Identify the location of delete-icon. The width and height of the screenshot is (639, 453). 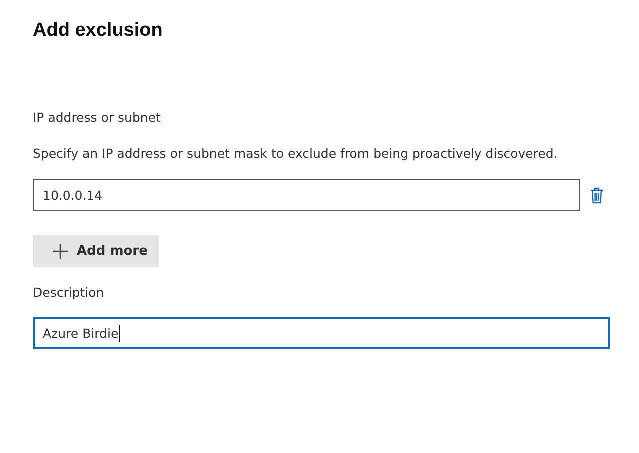
(597, 195).